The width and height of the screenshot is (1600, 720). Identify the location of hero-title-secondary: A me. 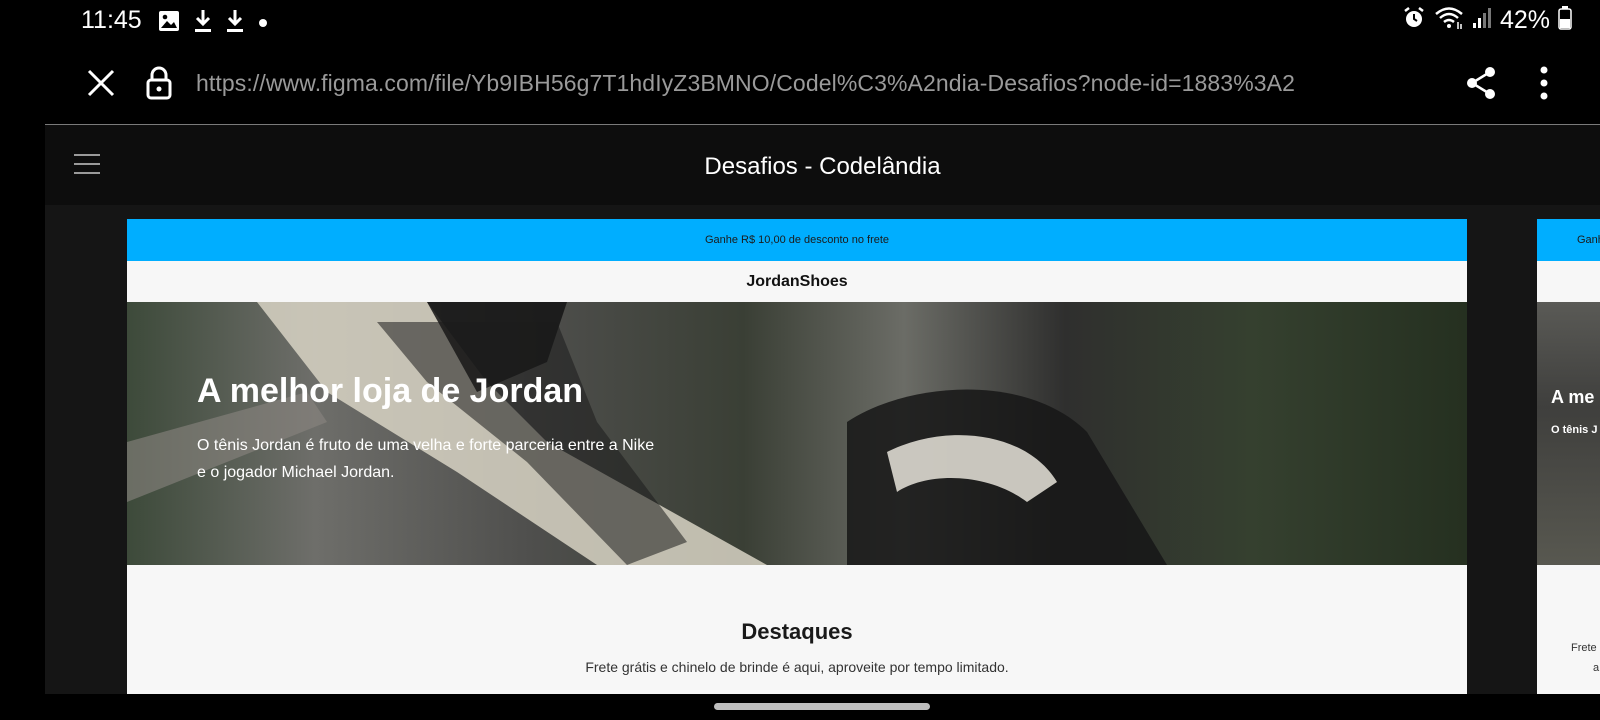
(1573, 397).